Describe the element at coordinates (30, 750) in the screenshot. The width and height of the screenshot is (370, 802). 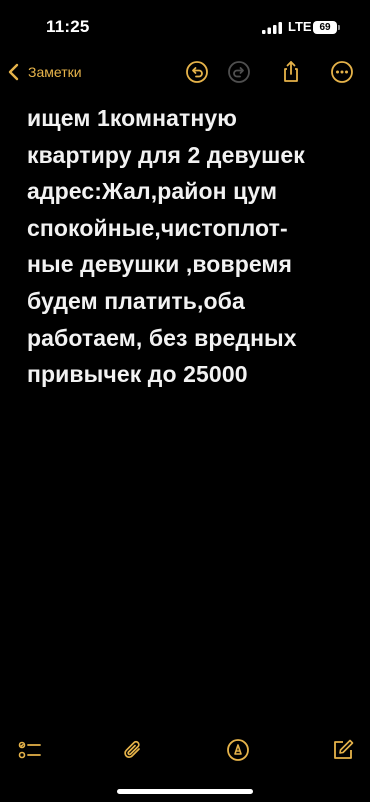
I see `checklist-icon` at that location.